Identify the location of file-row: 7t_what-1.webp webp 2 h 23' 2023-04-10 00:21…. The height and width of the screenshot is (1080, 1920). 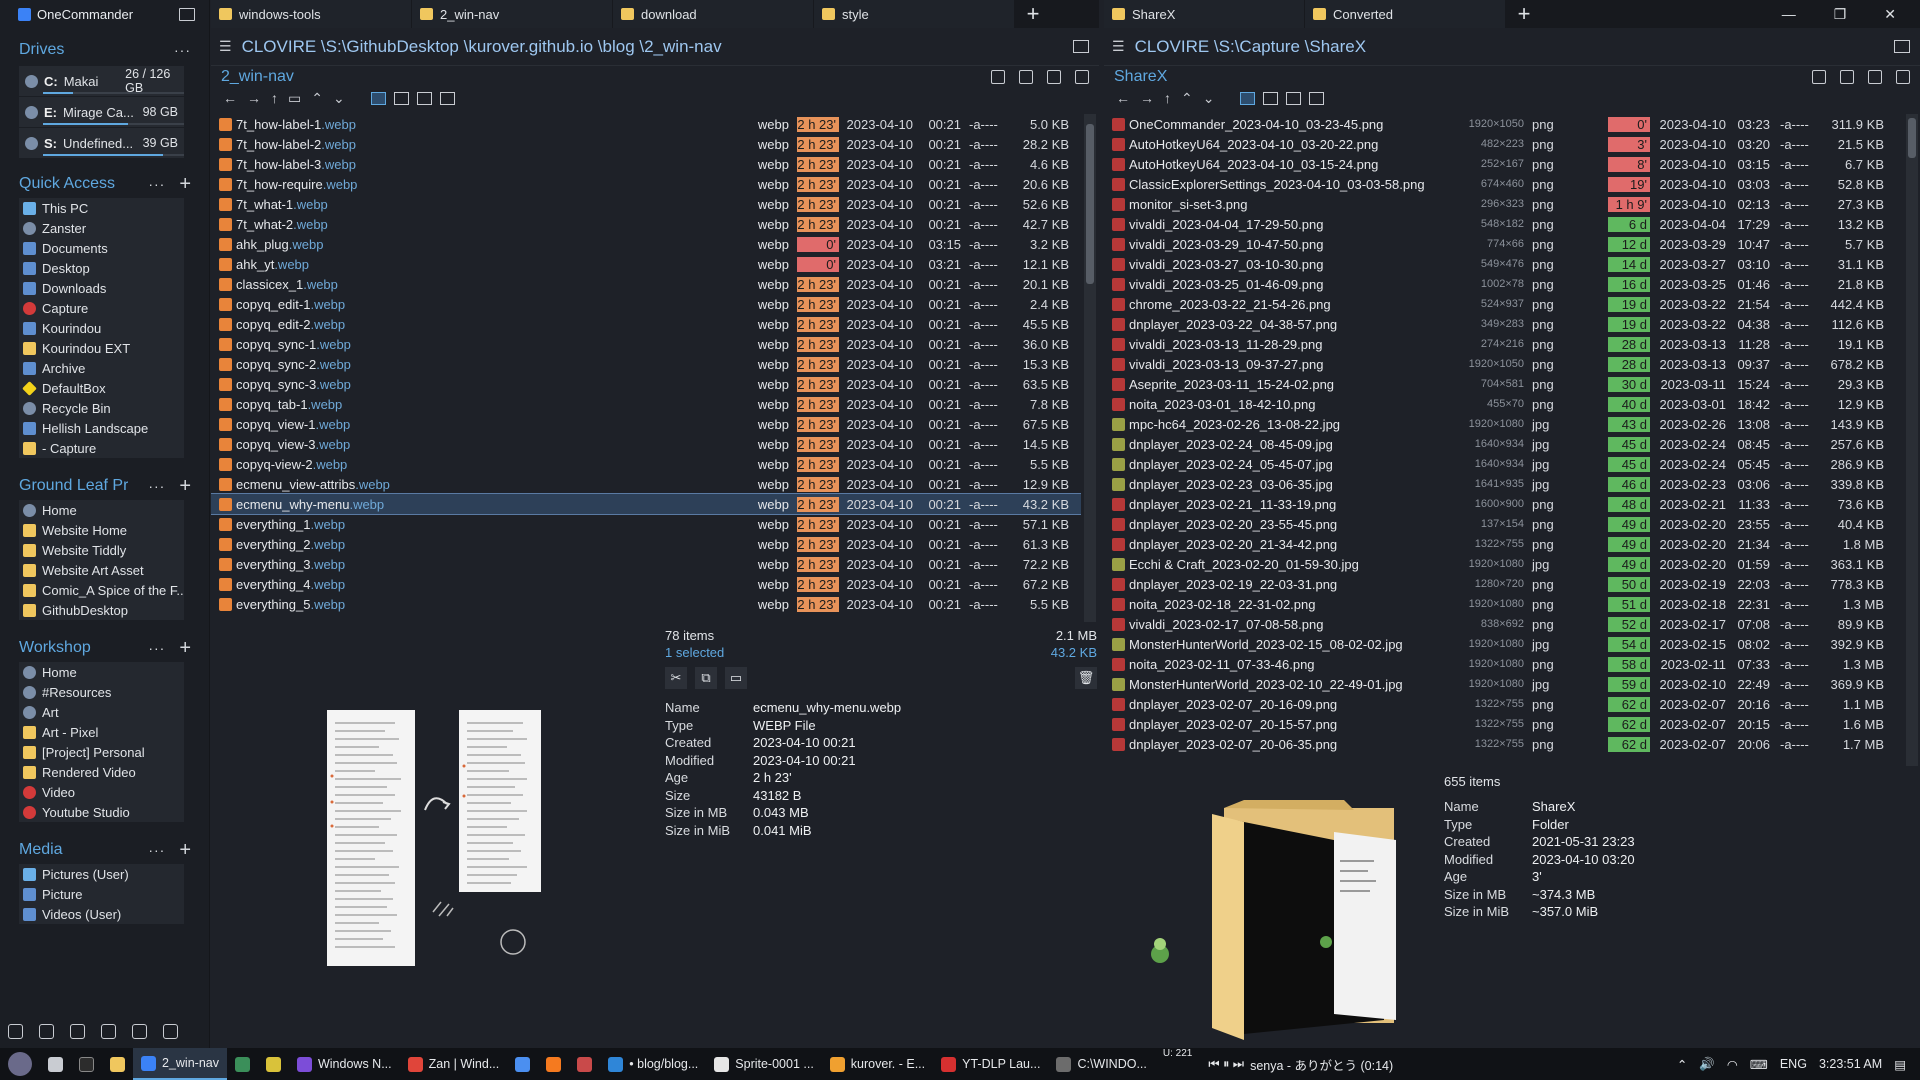
(646, 204).